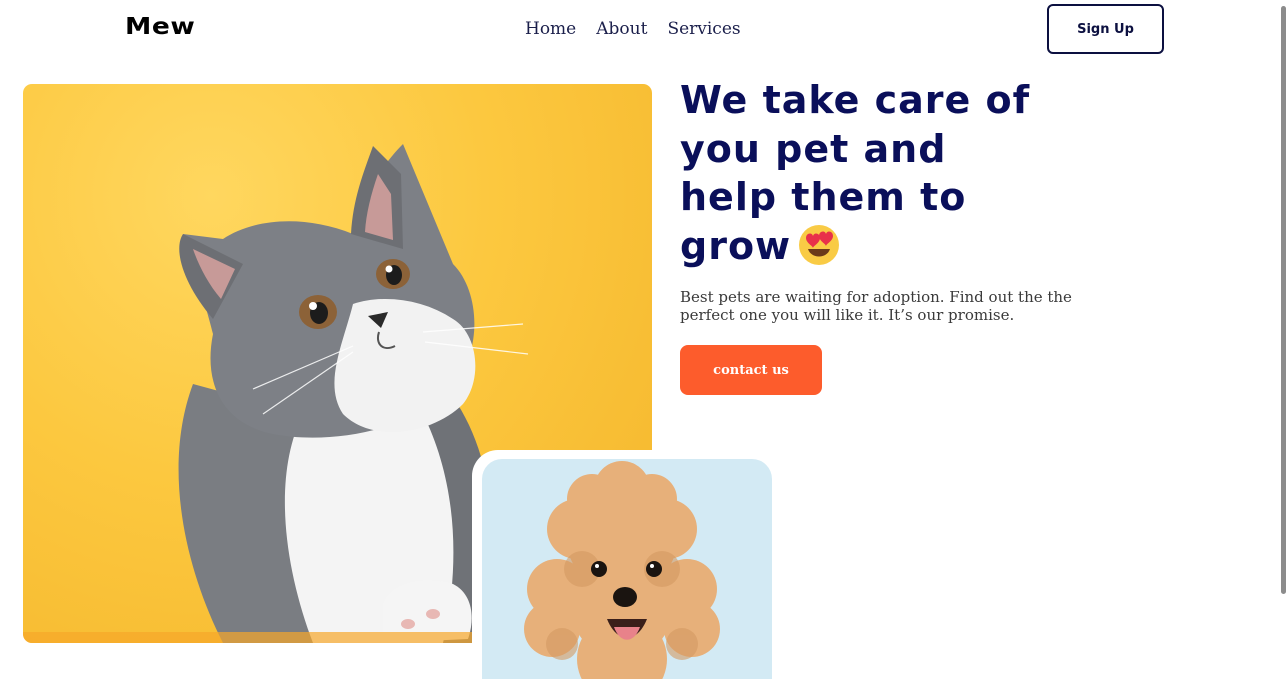  I want to click on logo: Mew, so click(160, 27).